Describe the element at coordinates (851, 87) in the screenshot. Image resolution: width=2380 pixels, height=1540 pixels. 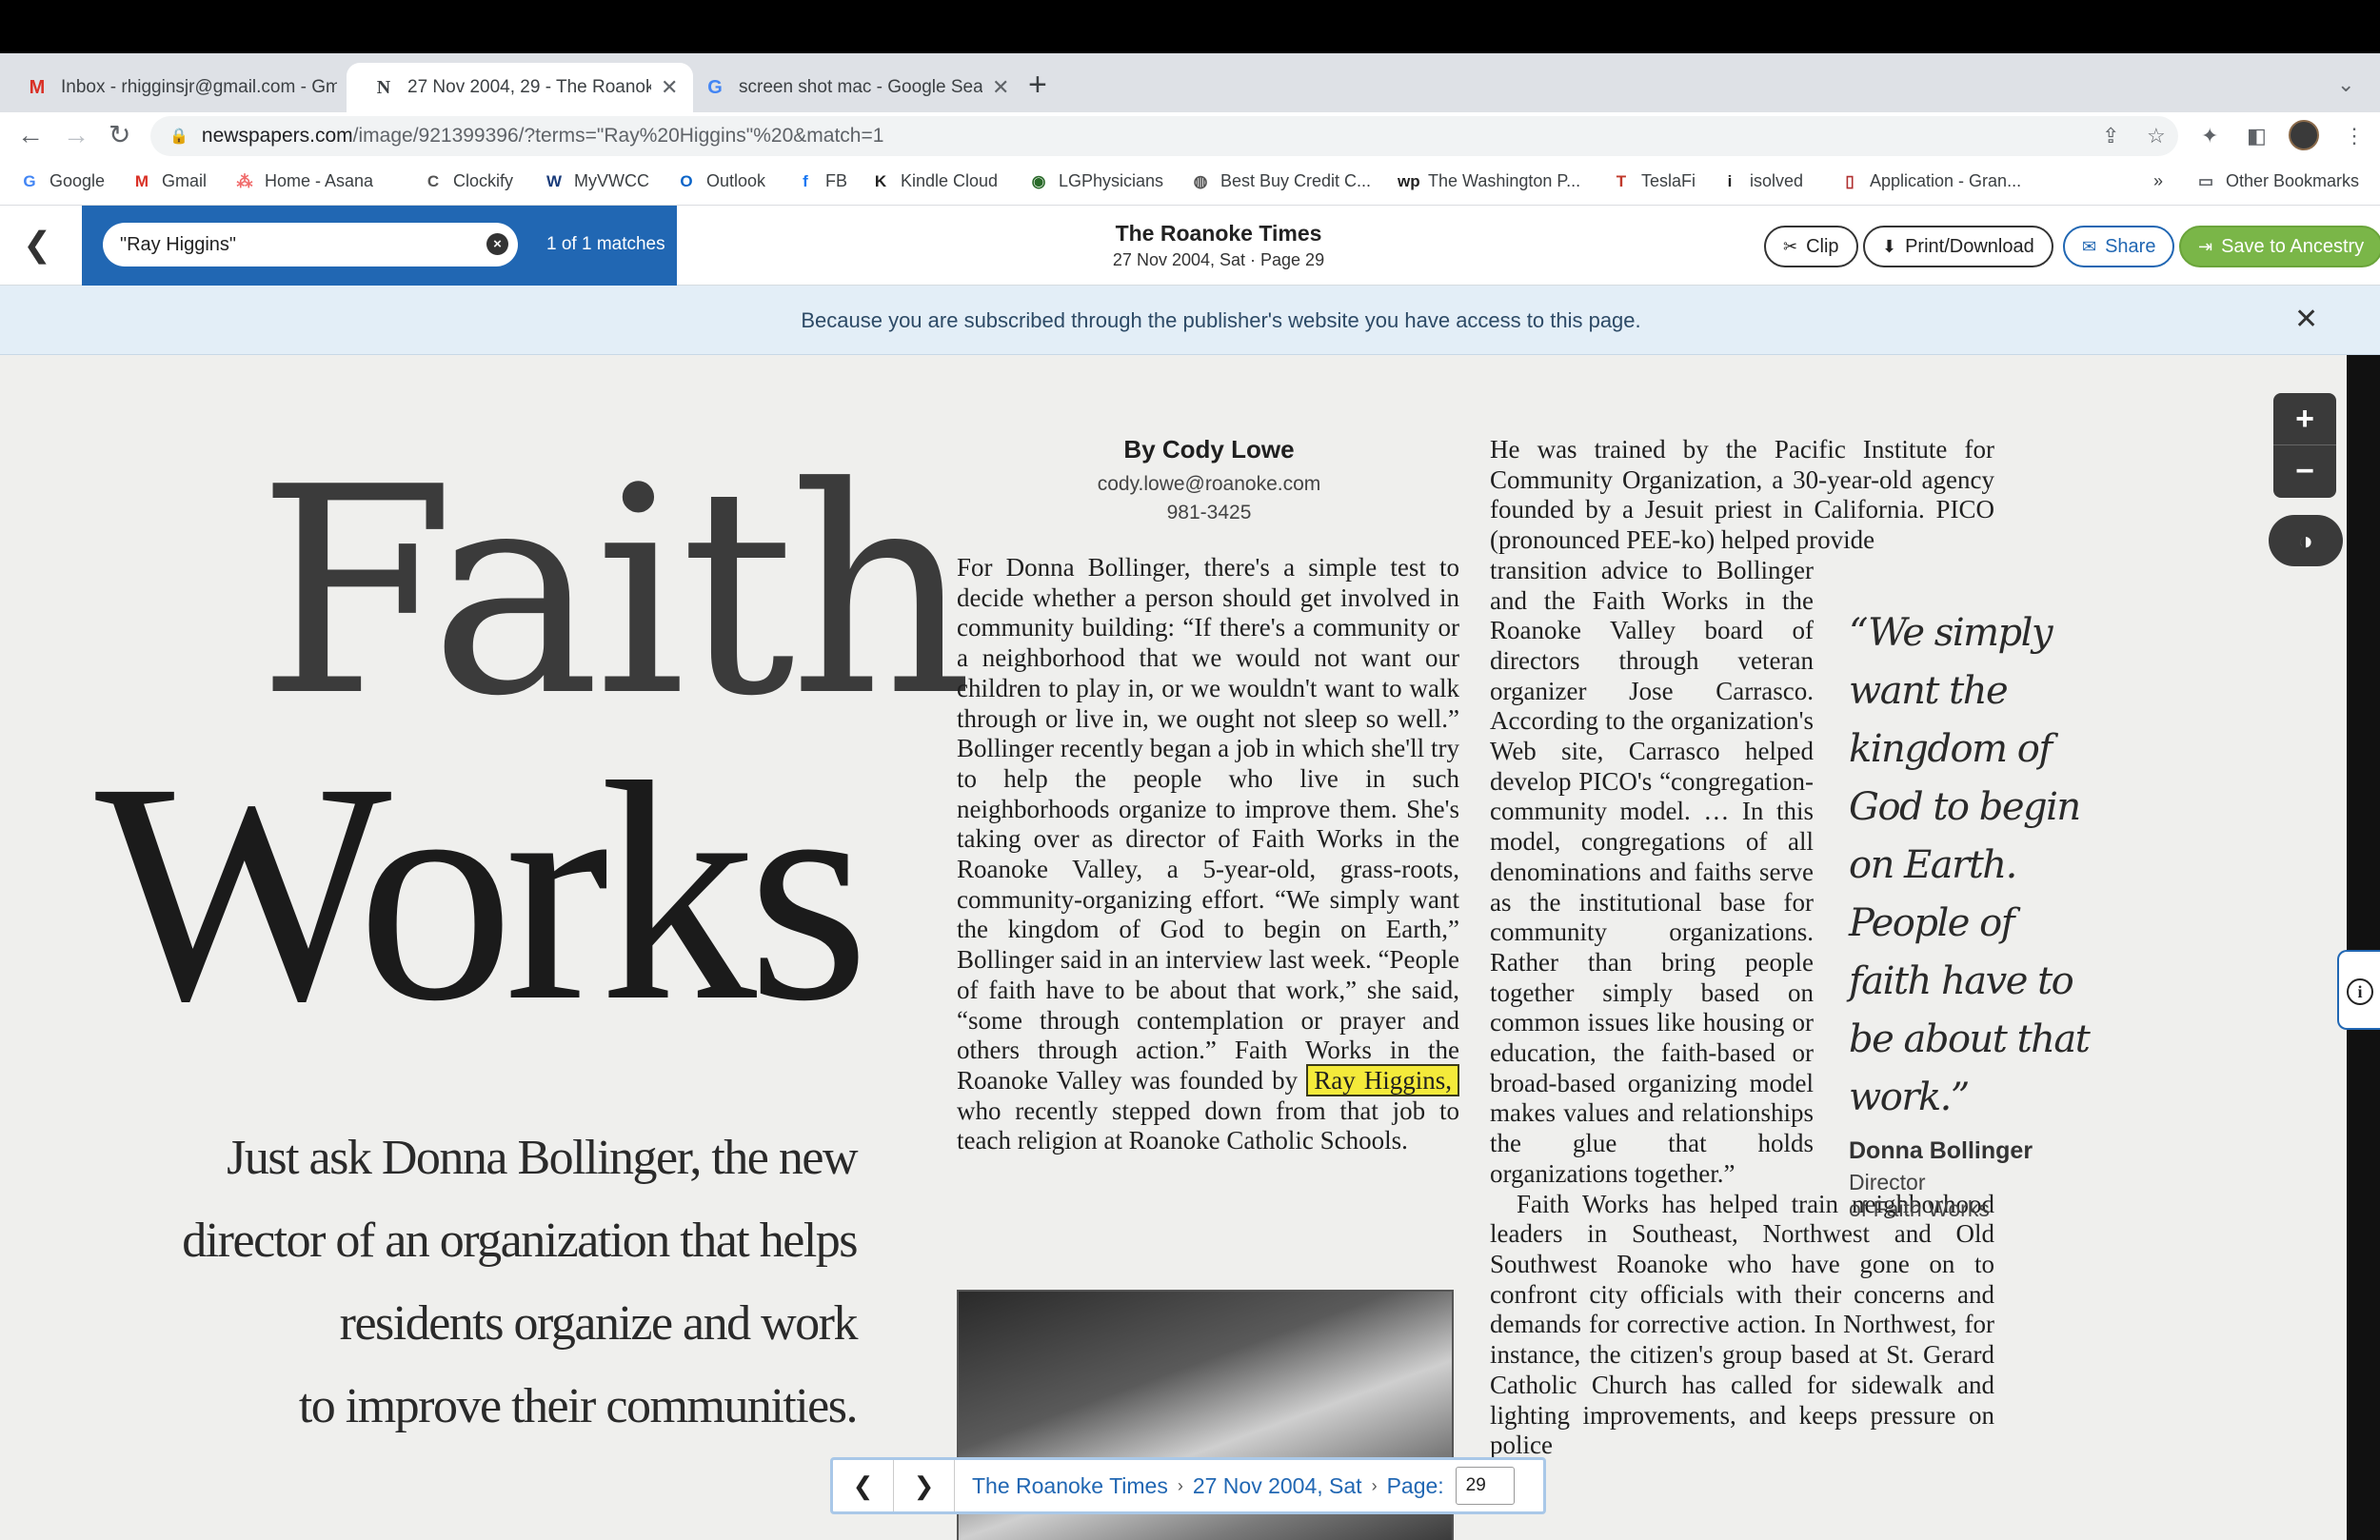
I see `tab-google-search: G screen shot mac - Google Search ✕` at that location.